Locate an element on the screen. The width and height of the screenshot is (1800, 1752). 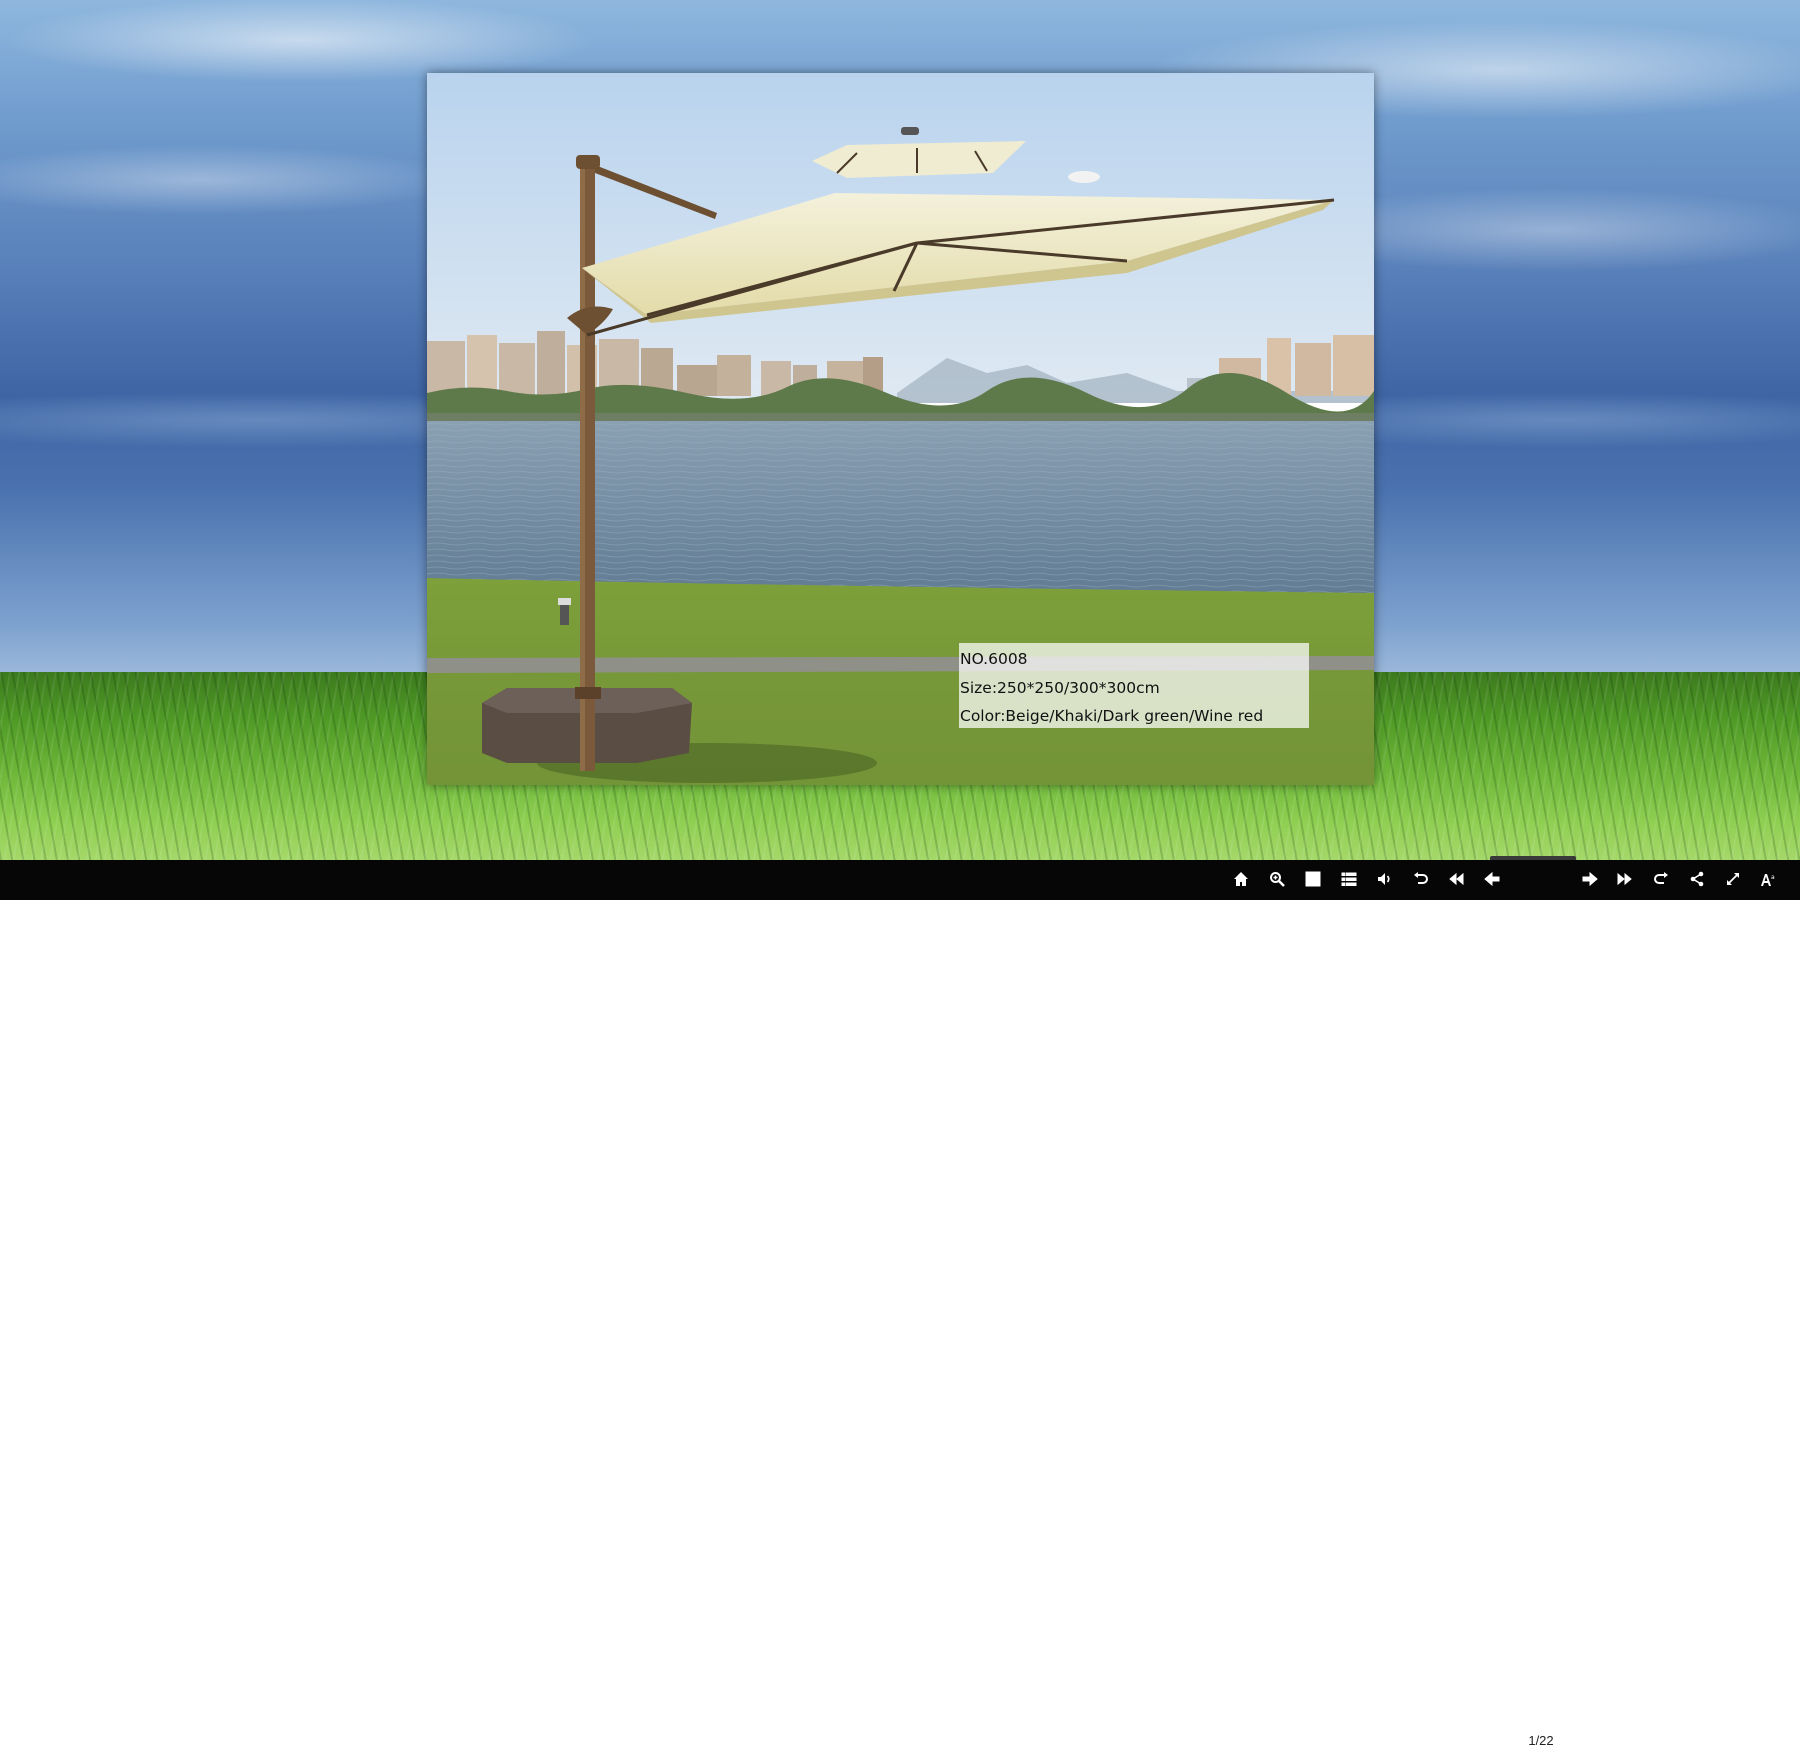
product-size: Size:250*250/300*300cm is located at coordinates (1060, 687).